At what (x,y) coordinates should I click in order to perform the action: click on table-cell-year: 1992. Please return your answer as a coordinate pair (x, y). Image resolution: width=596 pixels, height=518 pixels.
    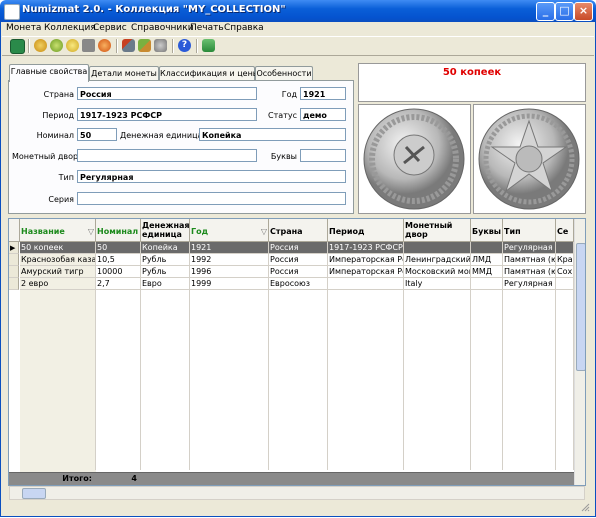
    Looking at the image, I should click on (229, 260).